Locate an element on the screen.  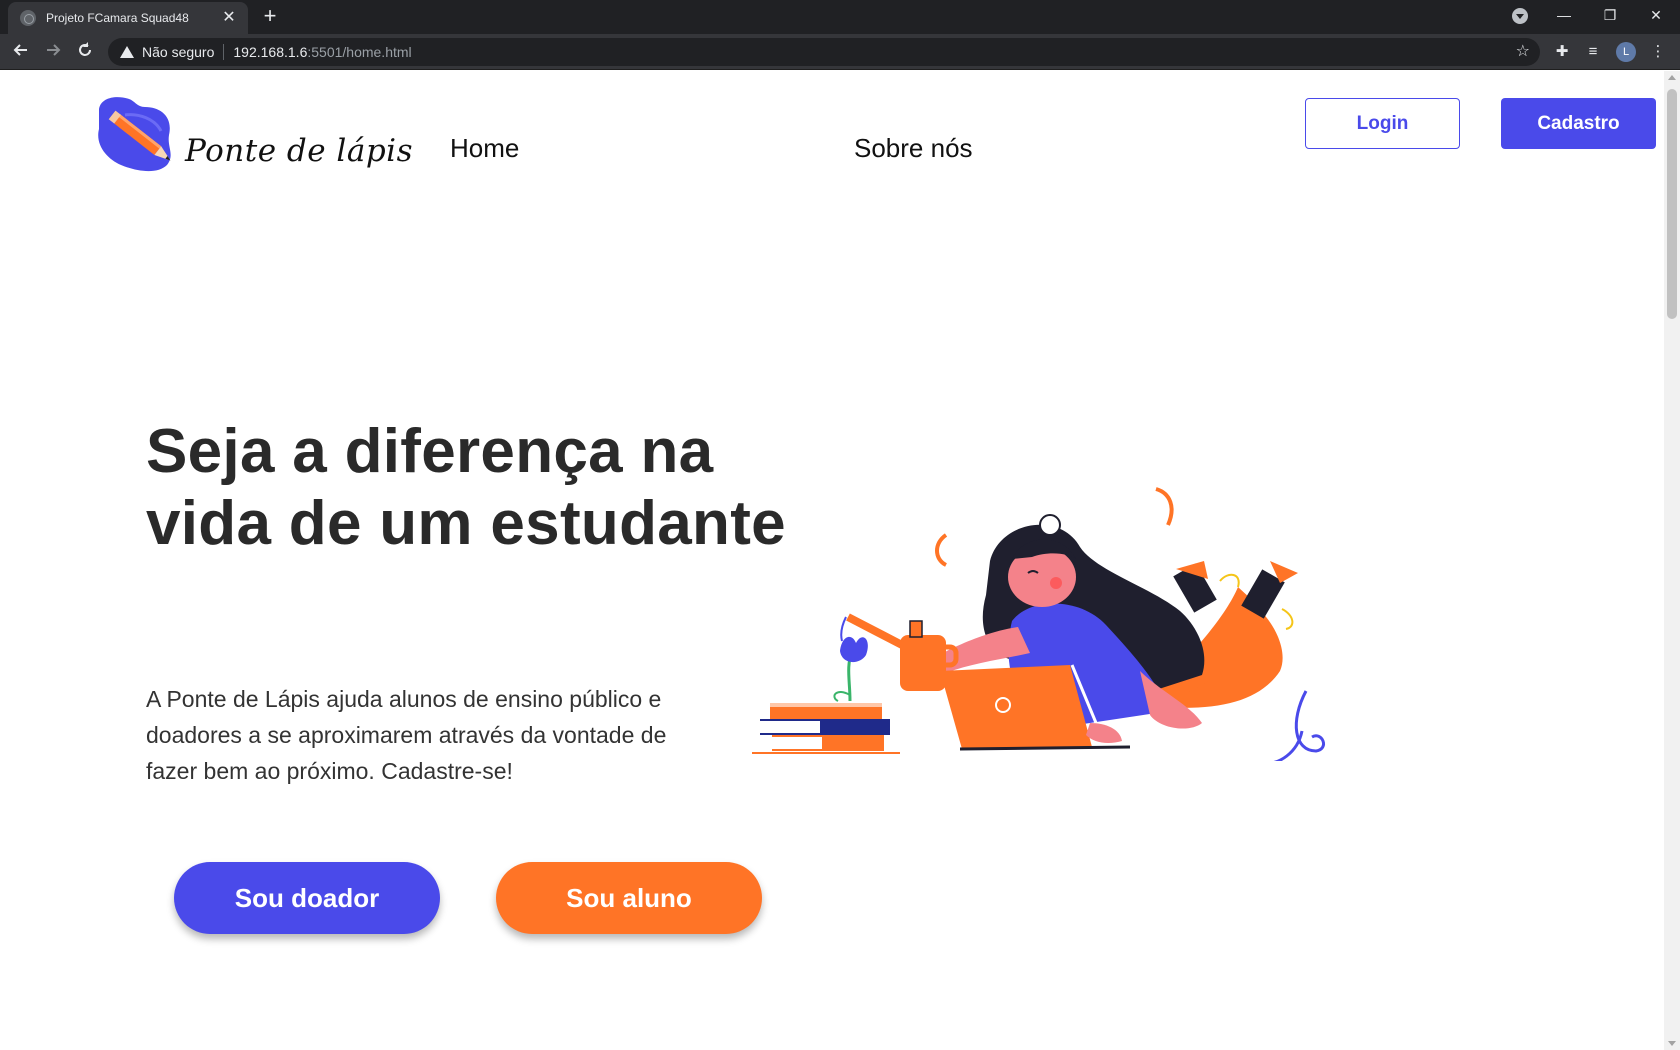
scroll-up-icon is located at coordinates (1672, 77).